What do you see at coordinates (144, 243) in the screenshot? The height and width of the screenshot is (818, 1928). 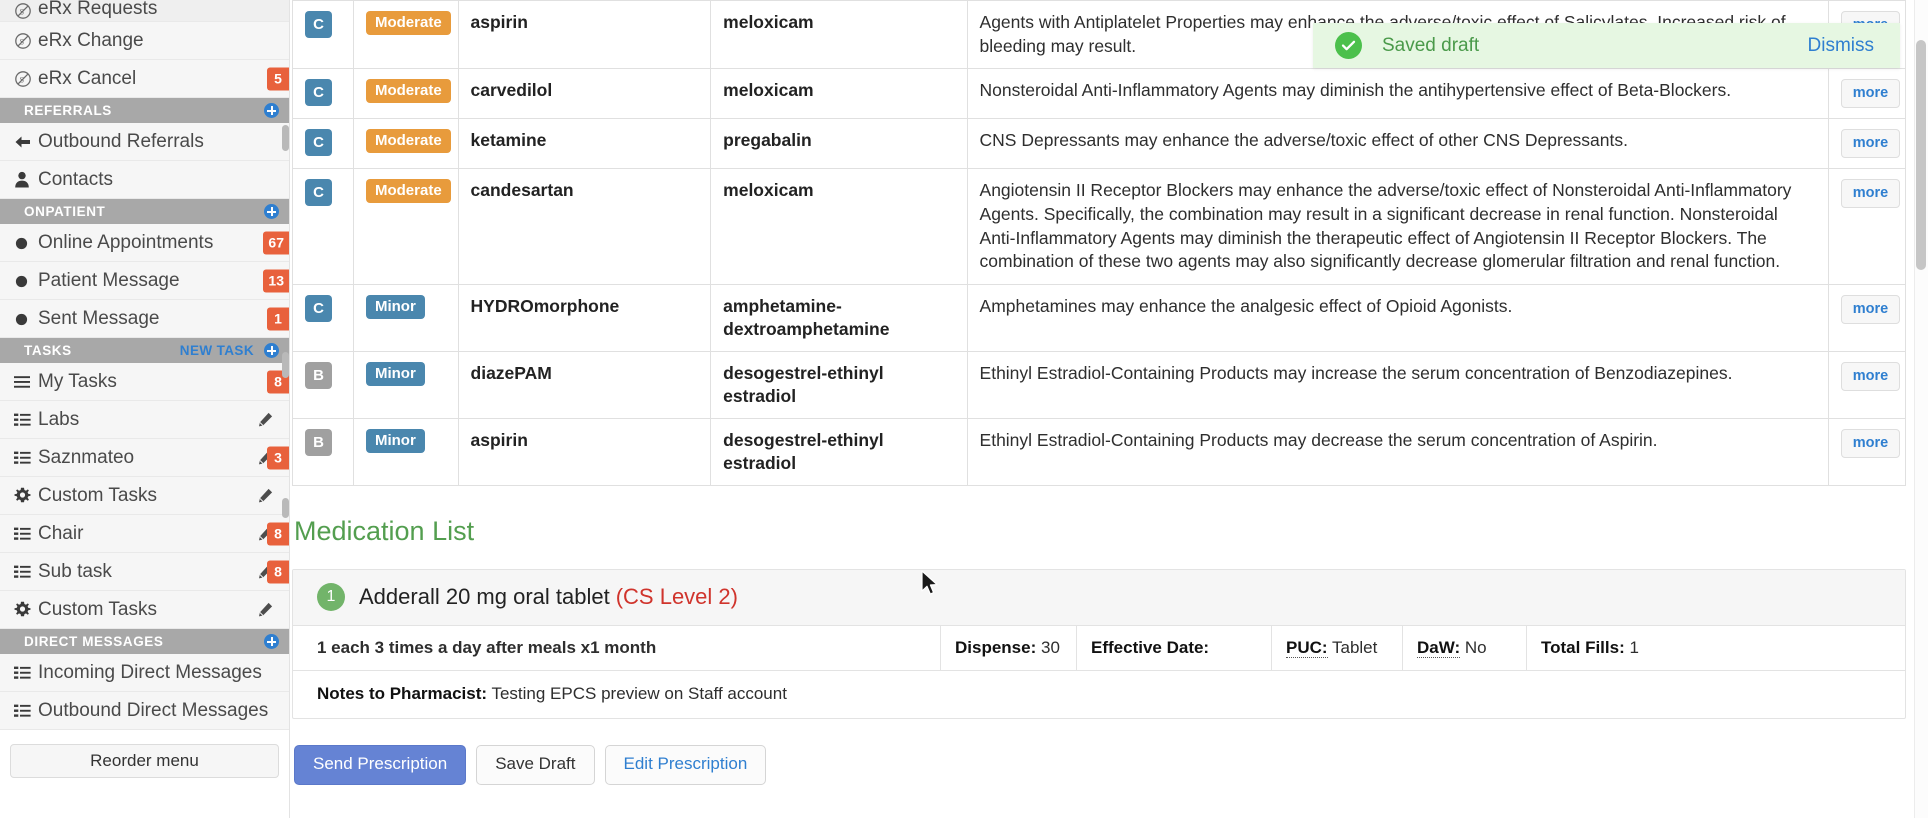 I see `sidebar-item-online-appointments: Online Appointments 67` at bounding box center [144, 243].